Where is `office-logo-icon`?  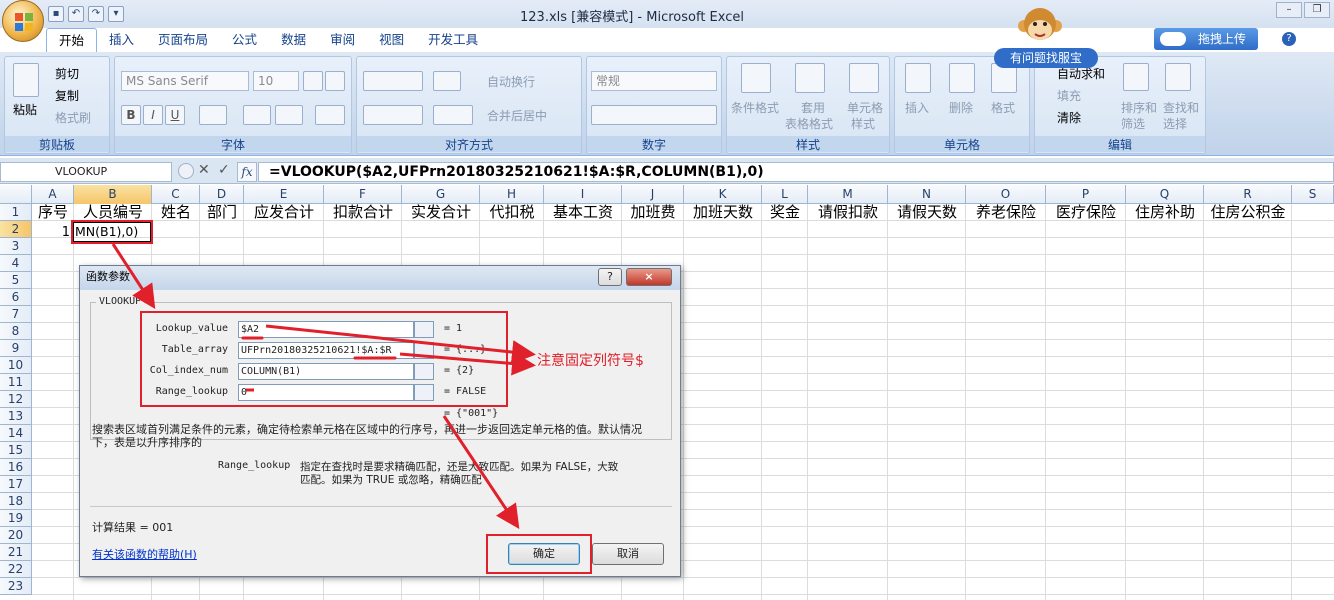
office-logo-icon is located at coordinates (24, 22).